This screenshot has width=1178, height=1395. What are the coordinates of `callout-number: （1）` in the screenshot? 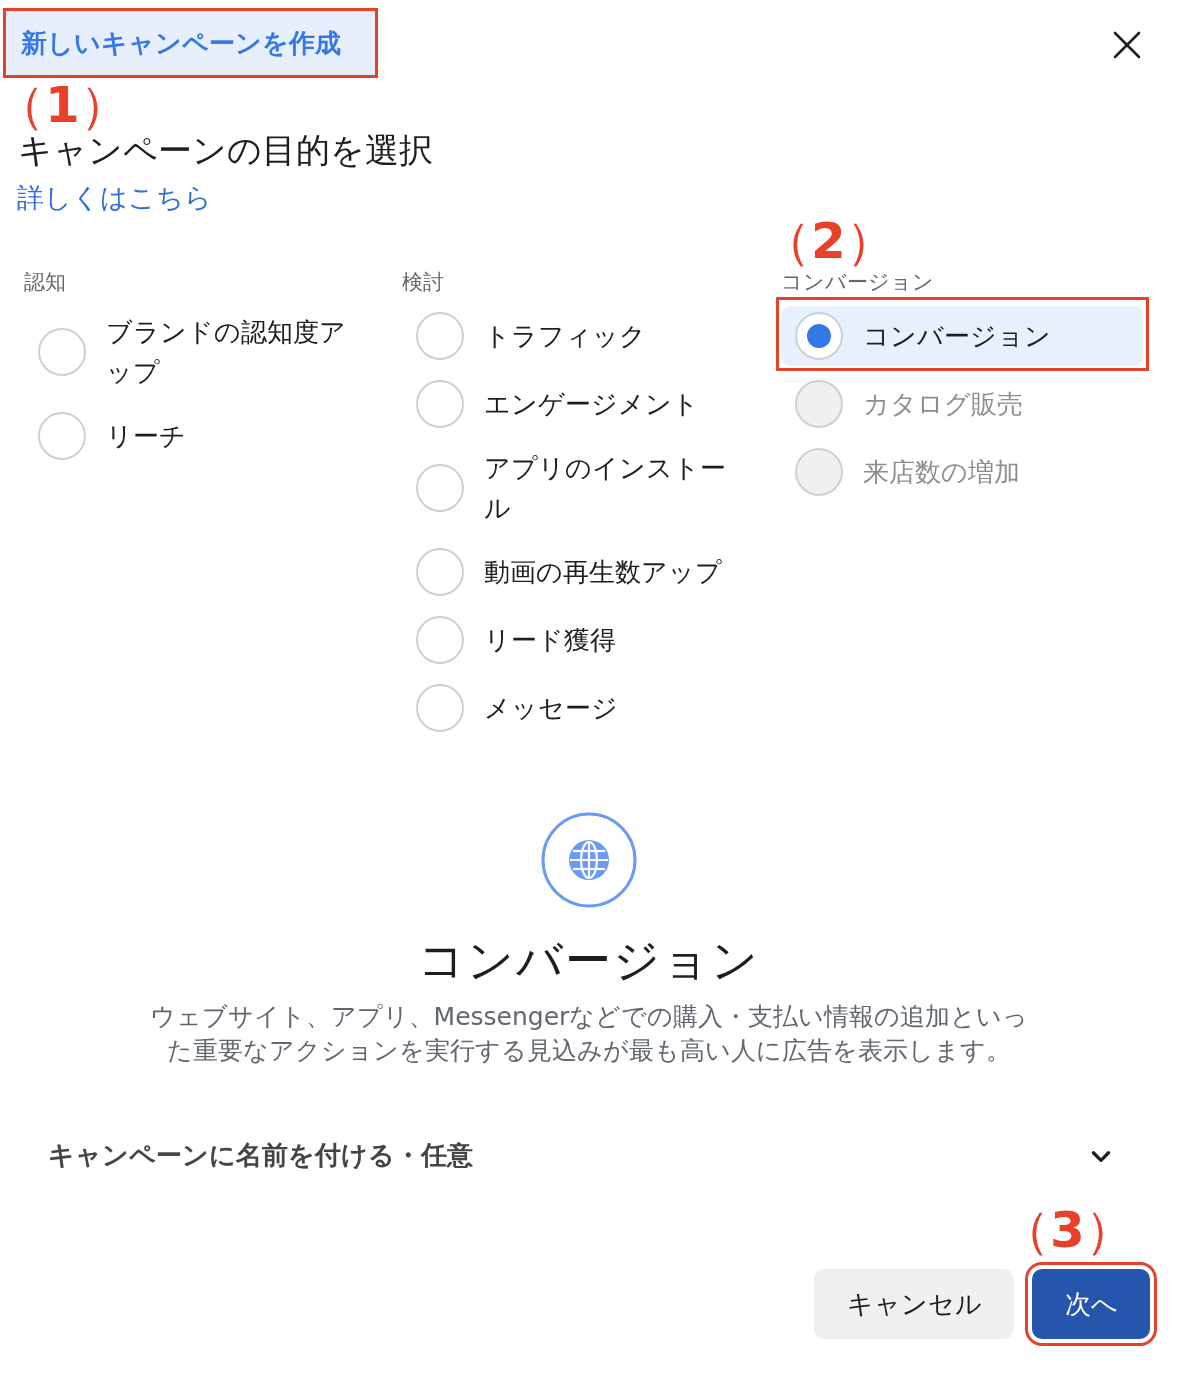 It's located at (65, 105).